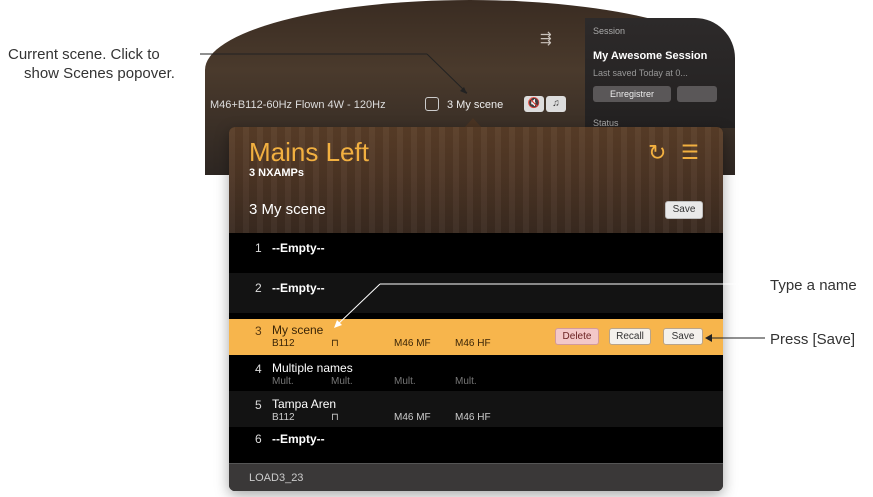 The height and width of the screenshot is (497, 873). Describe the element at coordinates (690, 153) in the screenshot. I see `filter-icon: ☰` at that location.